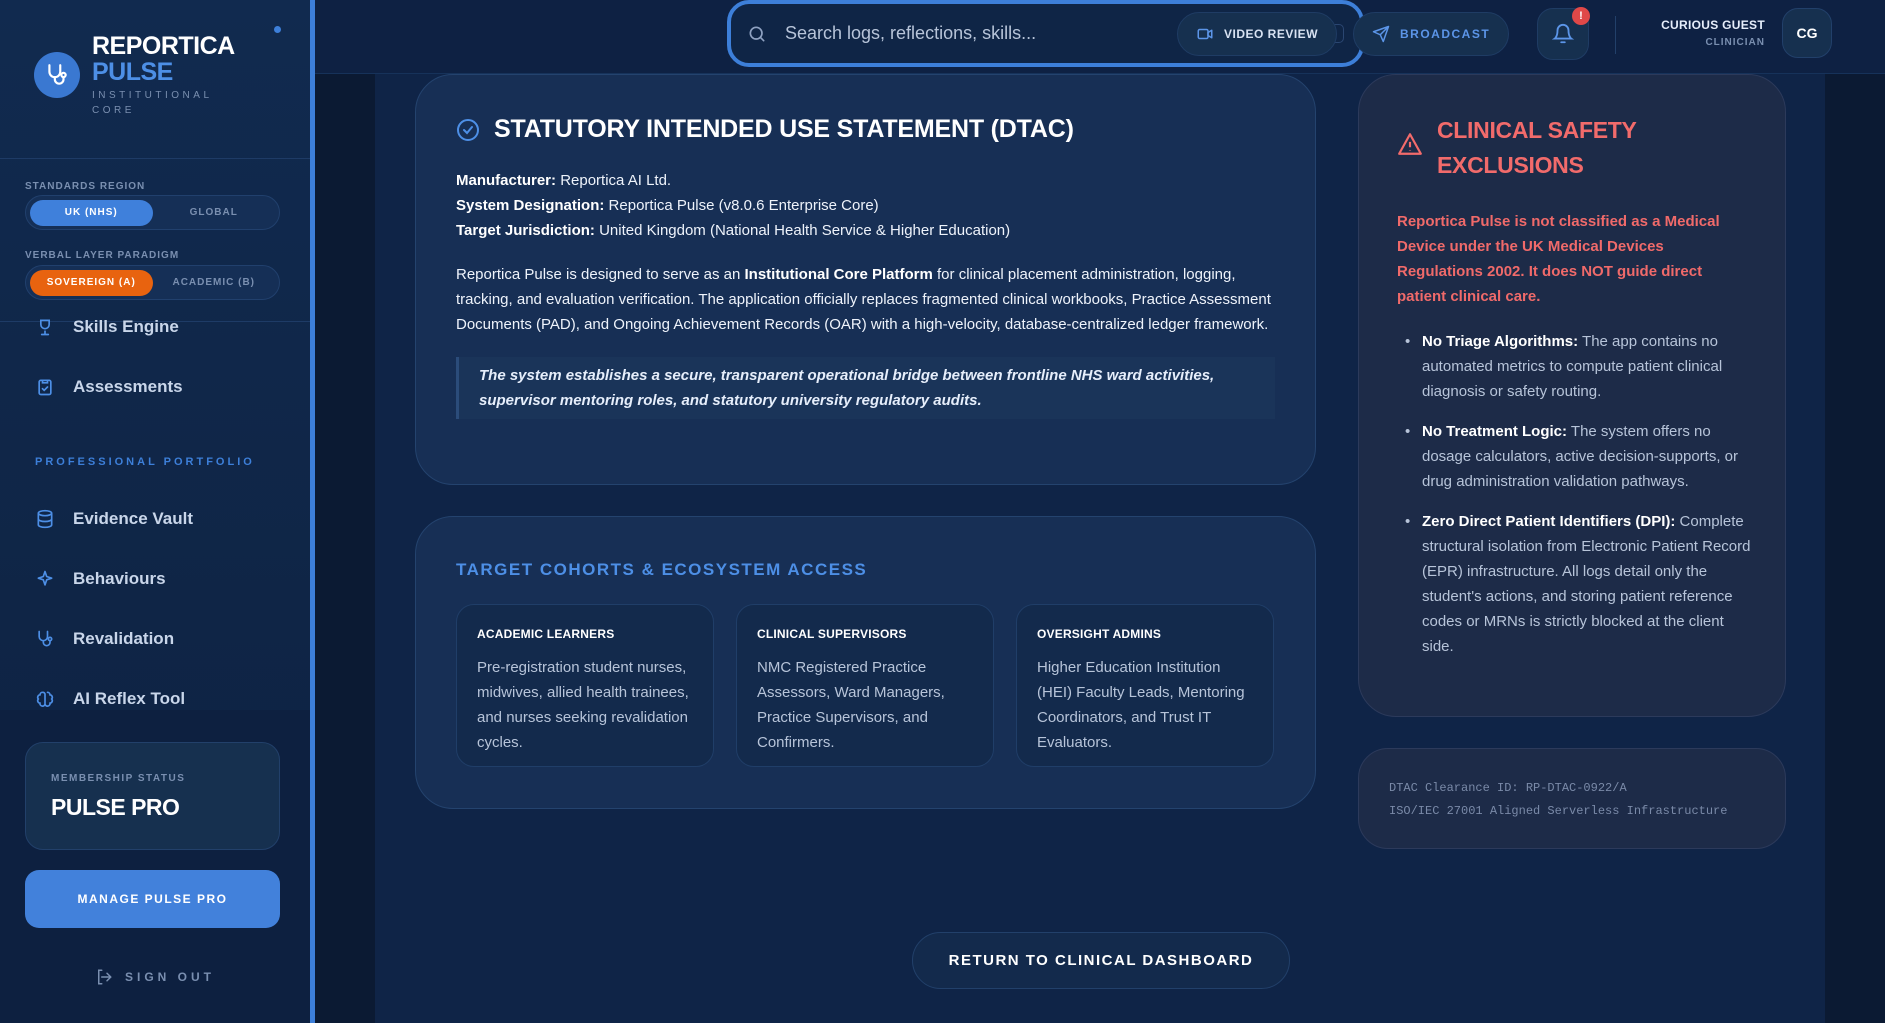  I want to click on brand: REPORTICA PULSE INSTITUTIONAL CORE, so click(165, 78).